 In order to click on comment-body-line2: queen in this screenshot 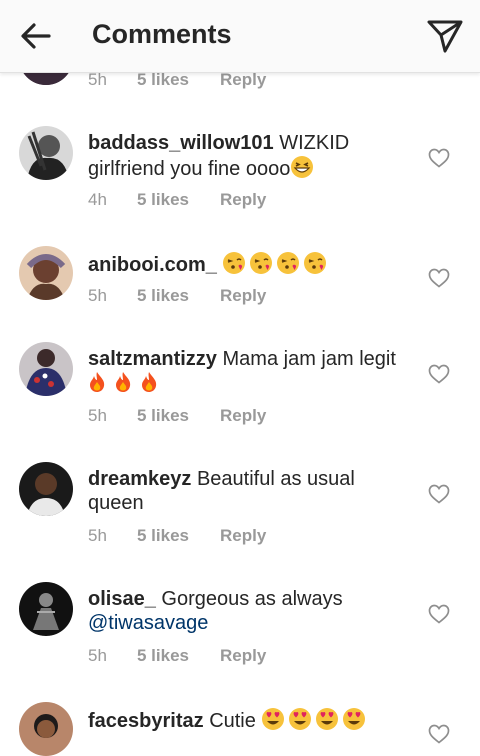, I will do `click(116, 503)`.